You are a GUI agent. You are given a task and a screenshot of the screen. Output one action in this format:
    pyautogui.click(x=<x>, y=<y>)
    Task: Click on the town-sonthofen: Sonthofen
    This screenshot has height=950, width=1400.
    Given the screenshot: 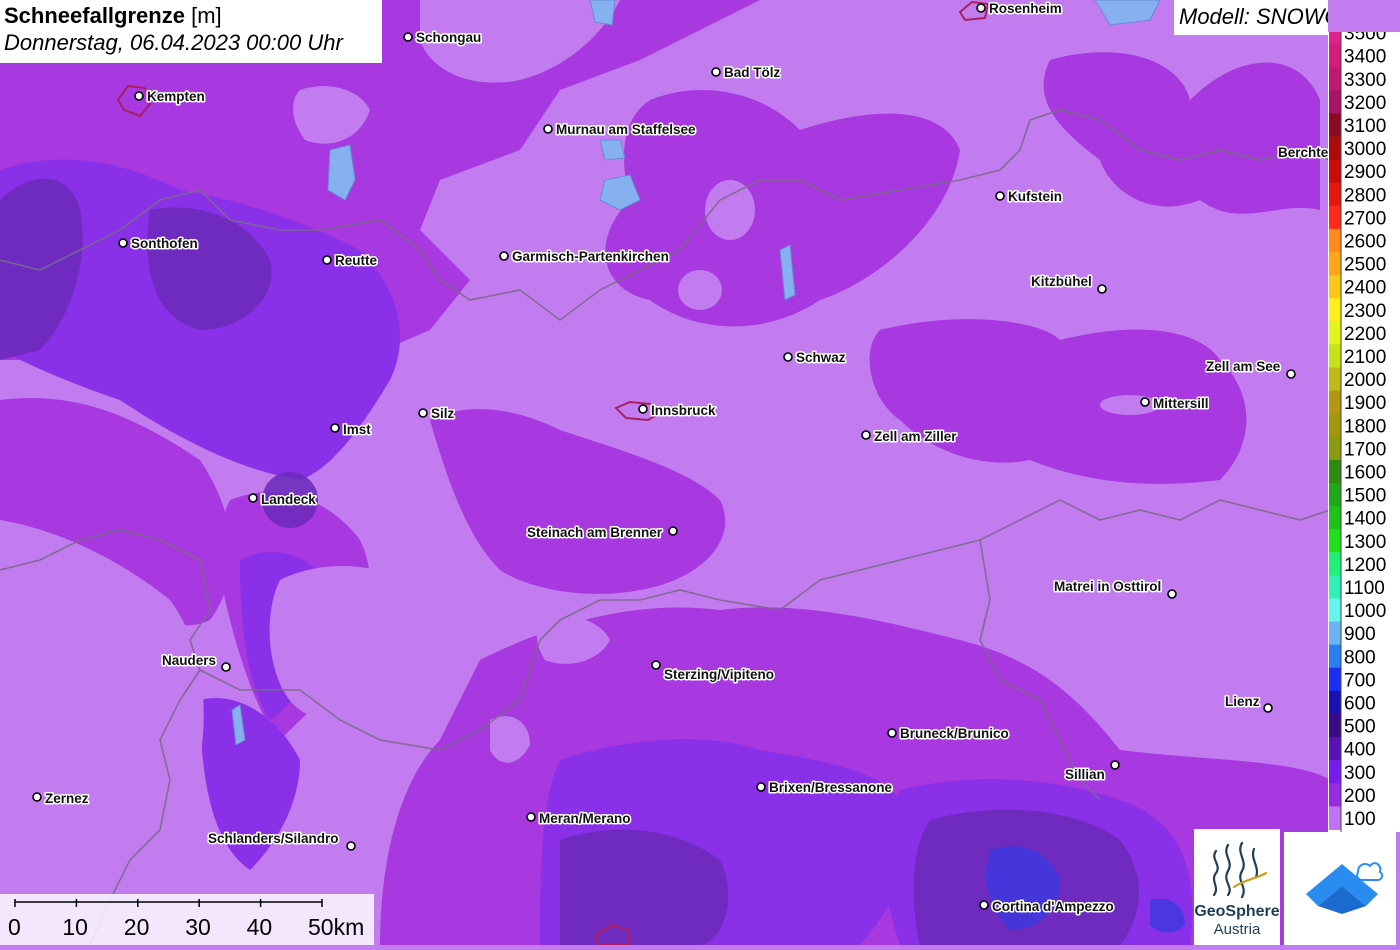 What is the action you would take?
    pyautogui.click(x=158, y=244)
    